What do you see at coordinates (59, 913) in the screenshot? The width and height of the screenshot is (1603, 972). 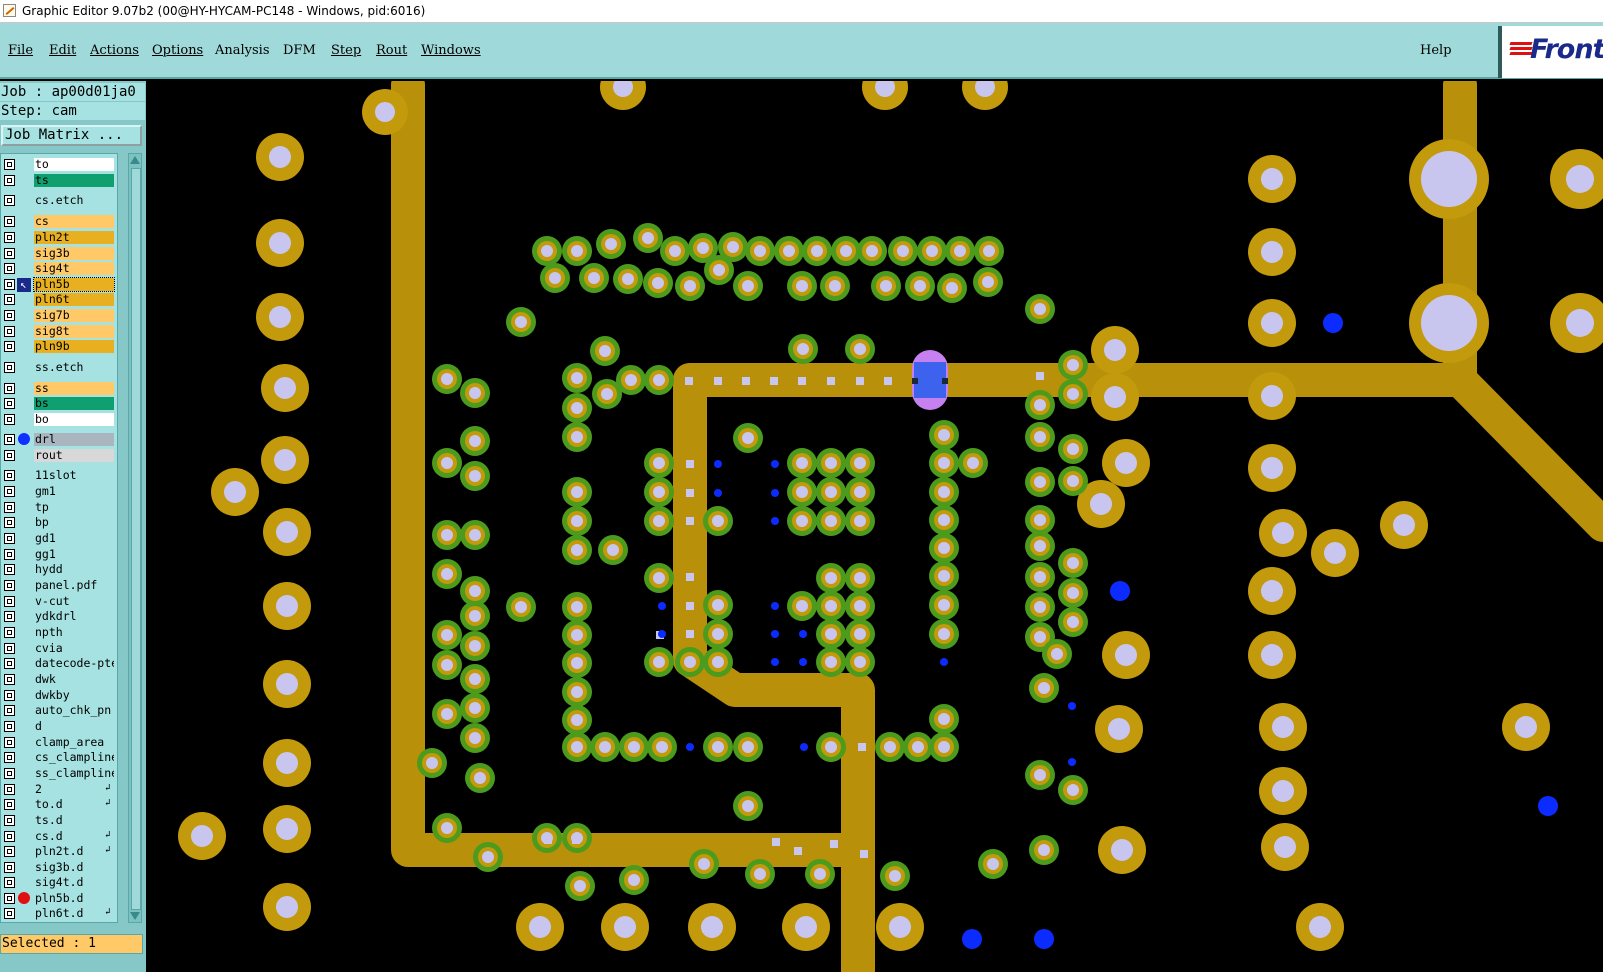 I see `layer-row-pln6t-d: pln6t.d ↲` at bounding box center [59, 913].